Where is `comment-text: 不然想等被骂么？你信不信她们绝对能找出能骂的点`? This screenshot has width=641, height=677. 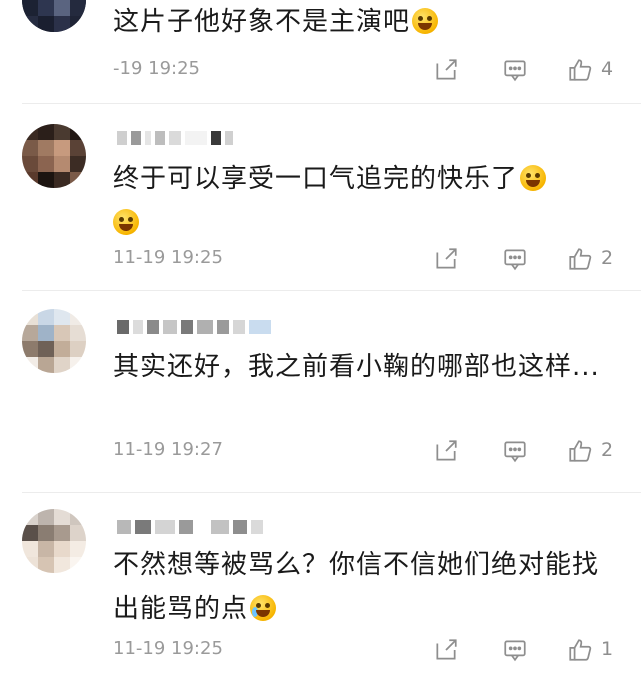 comment-text: 不然想等被骂么？你信不信她们绝对能找出能骂的点 is located at coordinates (368, 587).